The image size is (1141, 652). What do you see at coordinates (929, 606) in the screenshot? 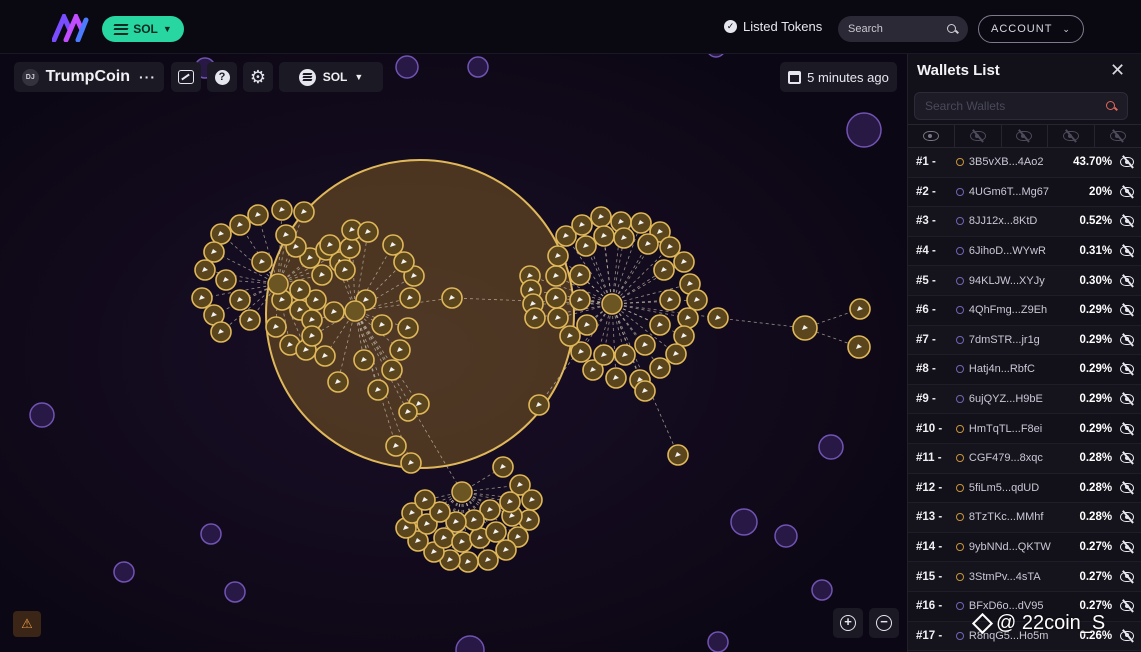
I see `wallet-rank: #16 -` at bounding box center [929, 606].